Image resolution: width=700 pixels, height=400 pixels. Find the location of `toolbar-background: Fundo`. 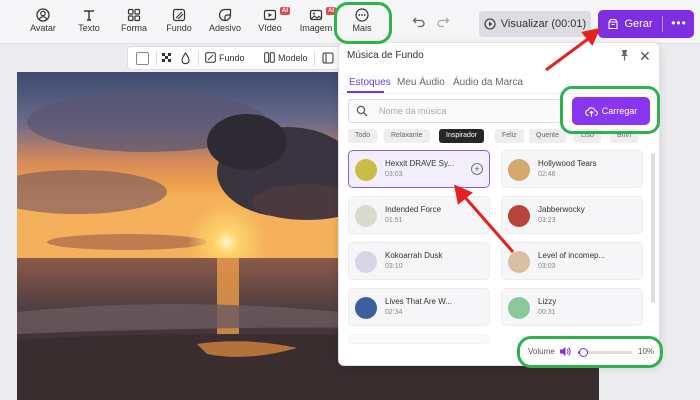

toolbar-background: Fundo is located at coordinates (179, 23).